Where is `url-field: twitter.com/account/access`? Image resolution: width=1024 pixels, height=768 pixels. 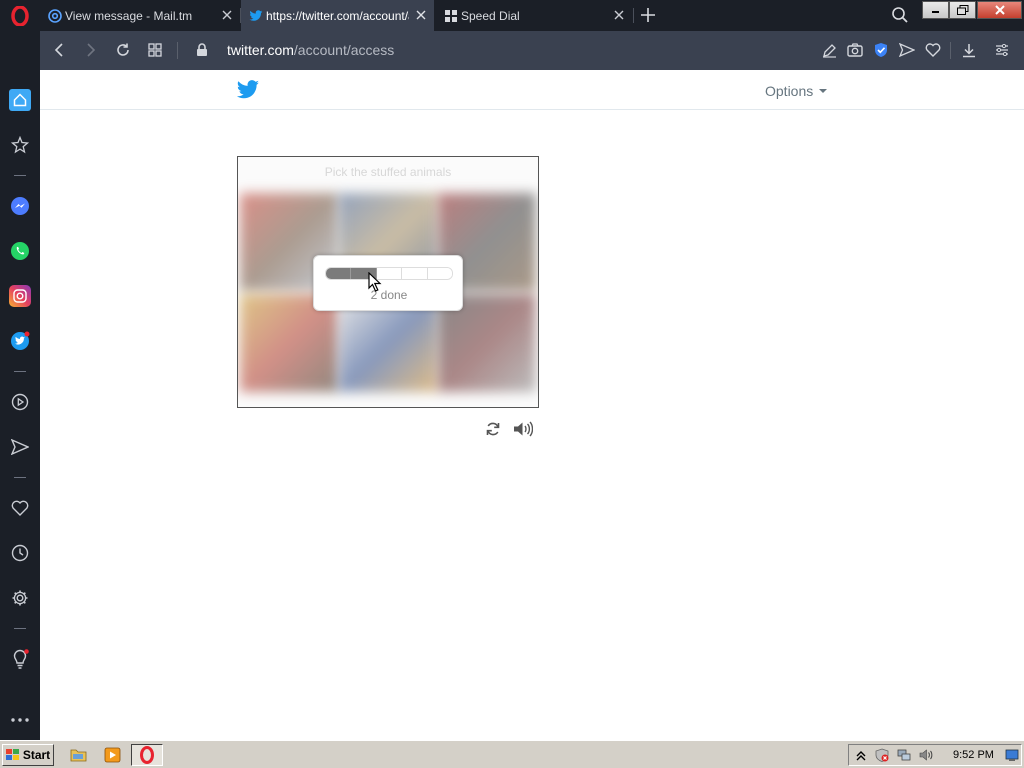 url-field: twitter.com/account/access is located at coordinates (310, 50).